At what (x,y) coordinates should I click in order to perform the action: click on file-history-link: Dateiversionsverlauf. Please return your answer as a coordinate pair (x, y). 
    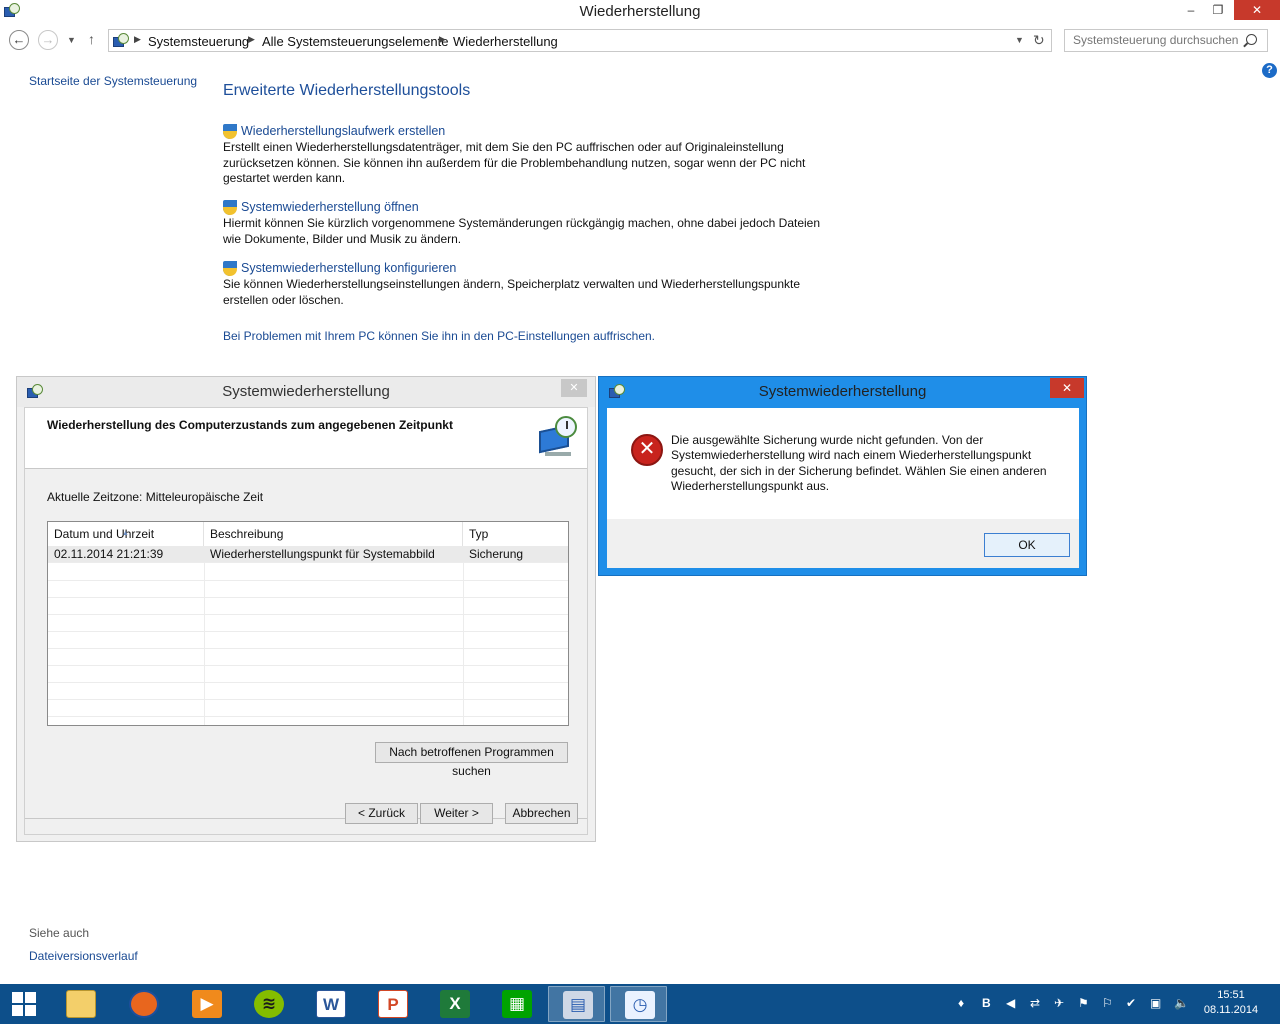
    Looking at the image, I should click on (83, 956).